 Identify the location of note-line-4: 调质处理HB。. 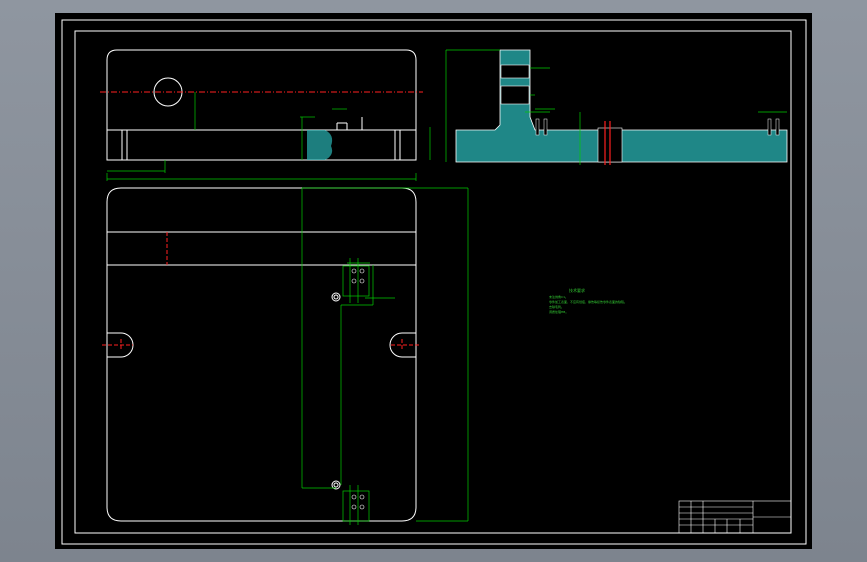
(559, 312).